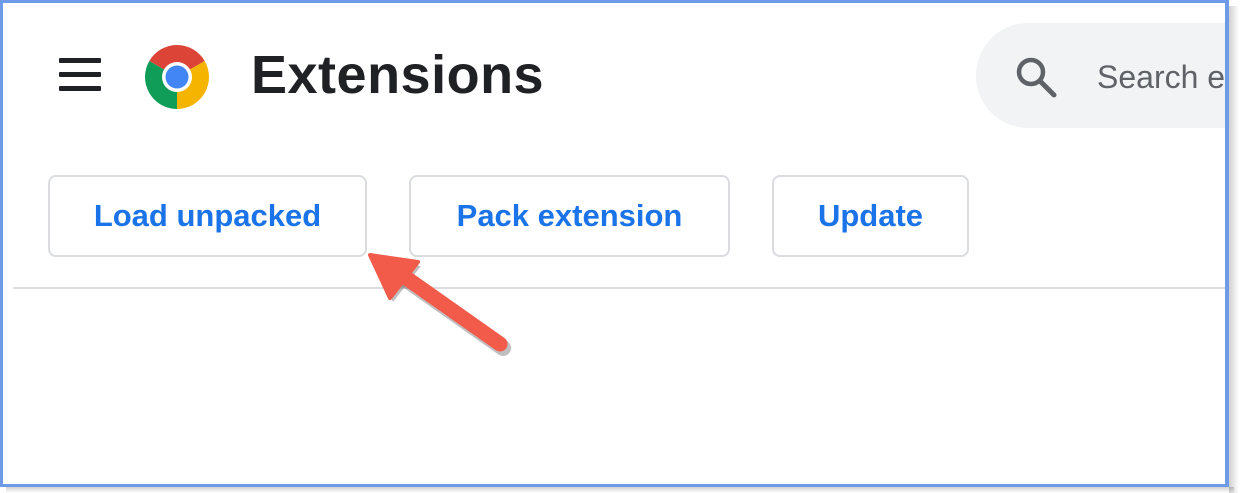 The image size is (1241, 493). I want to click on pack-extension-button: Pack extension, so click(569, 216).